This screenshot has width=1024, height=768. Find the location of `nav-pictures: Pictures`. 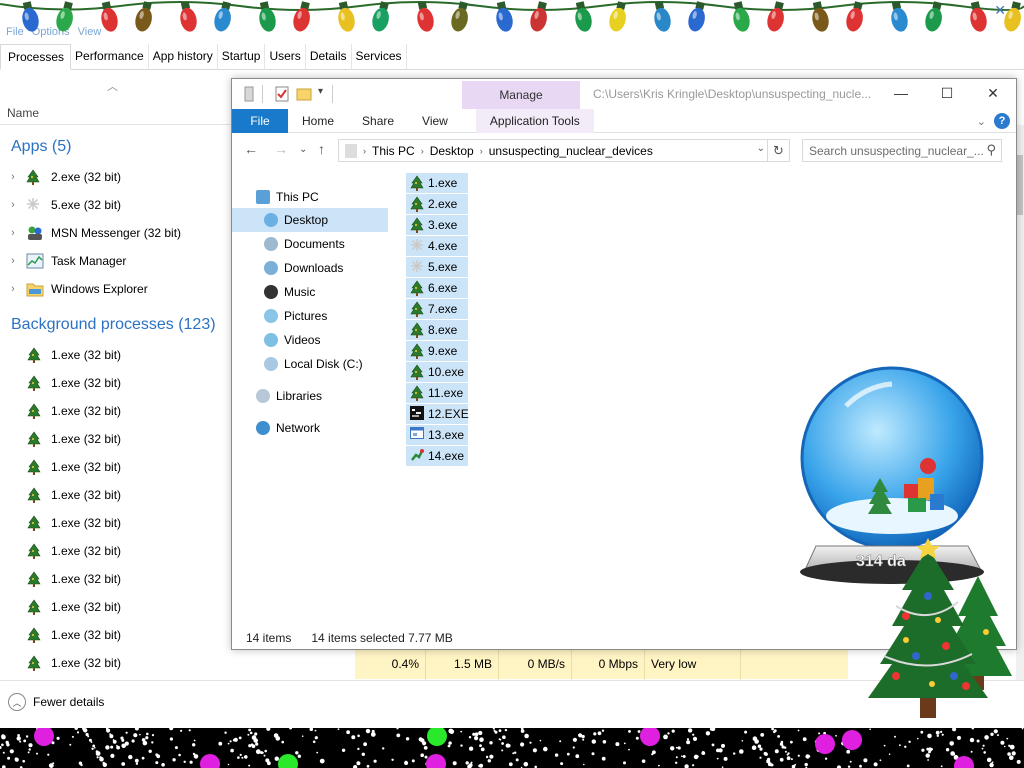

nav-pictures: Pictures is located at coordinates (295, 316).